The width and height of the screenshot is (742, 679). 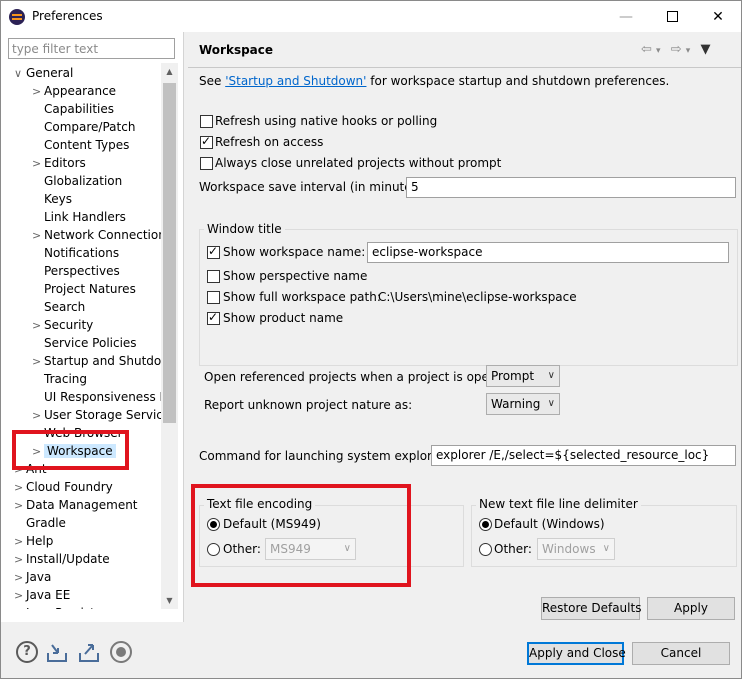 I want to click on export-preferences-icon, so click(x=89, y=652).